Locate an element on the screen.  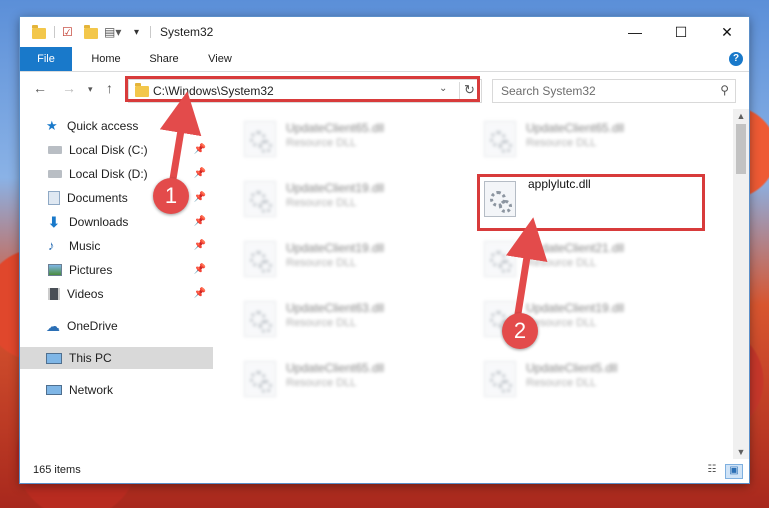
star-icon: ★ is located at coordinates (52, 125).